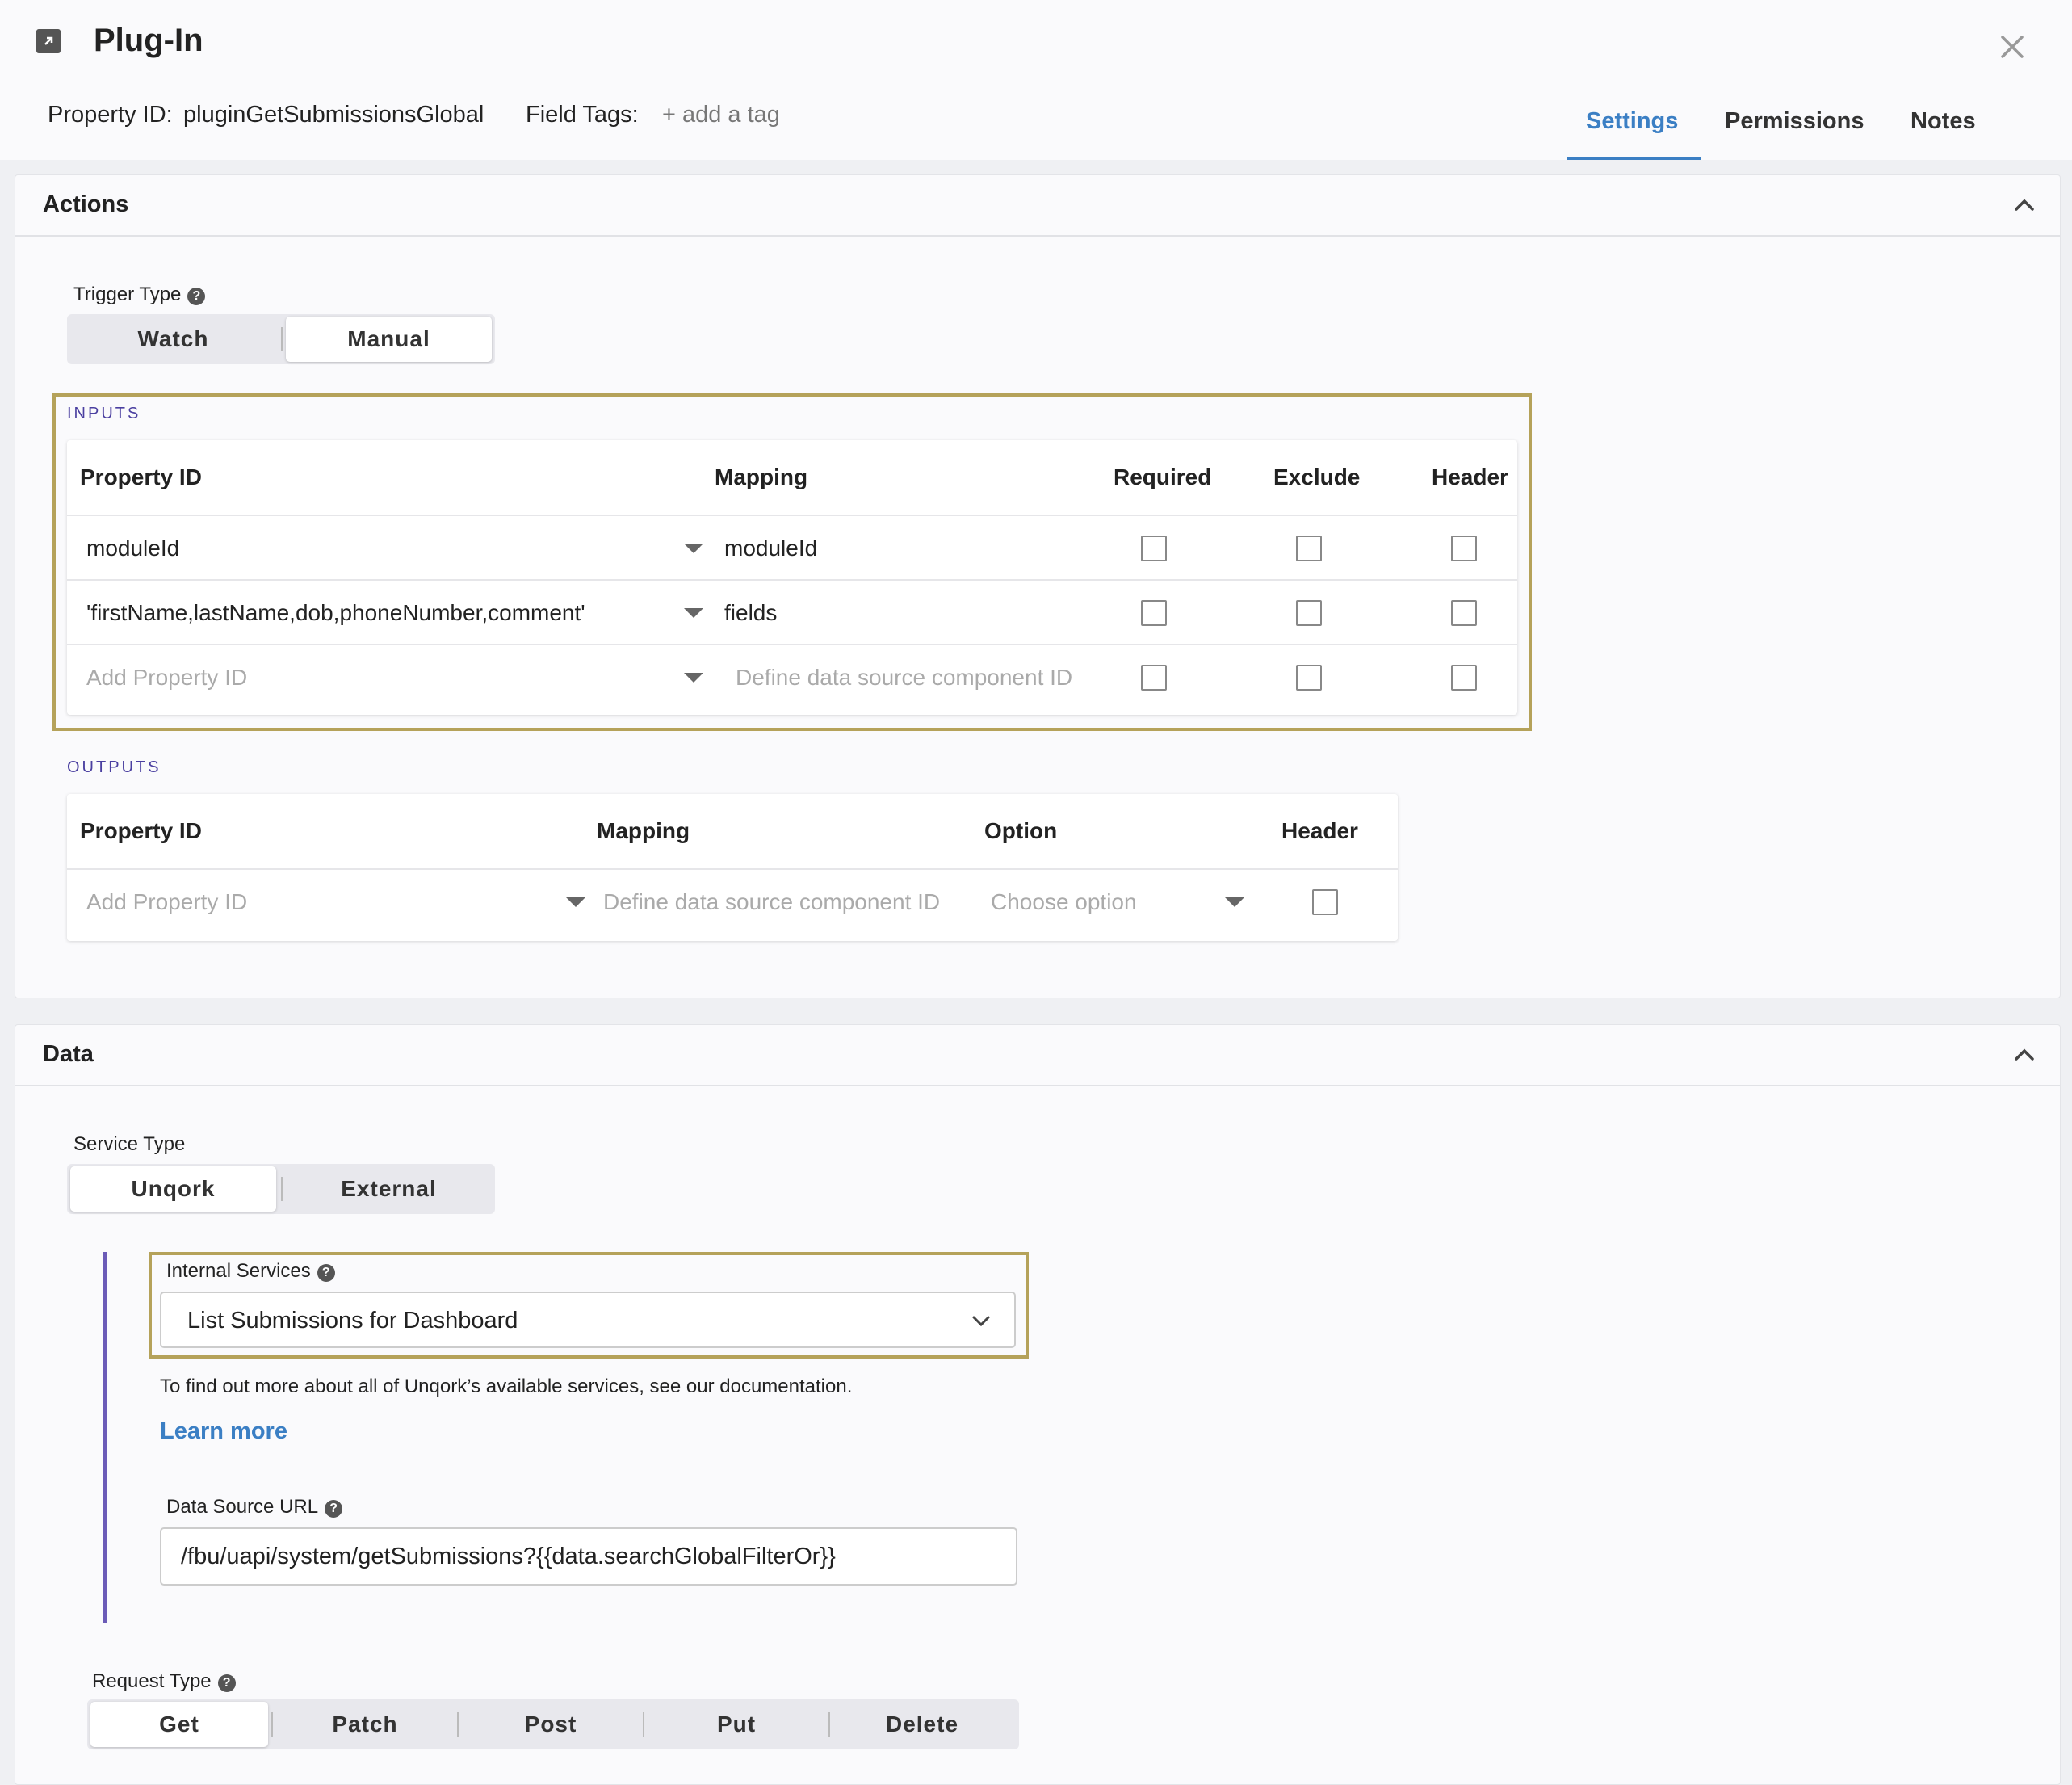 Image resolution: width=2072 pixels, height=1785 pixels. I want to click on inputs-caption: INPUTS, so click(104, 413).